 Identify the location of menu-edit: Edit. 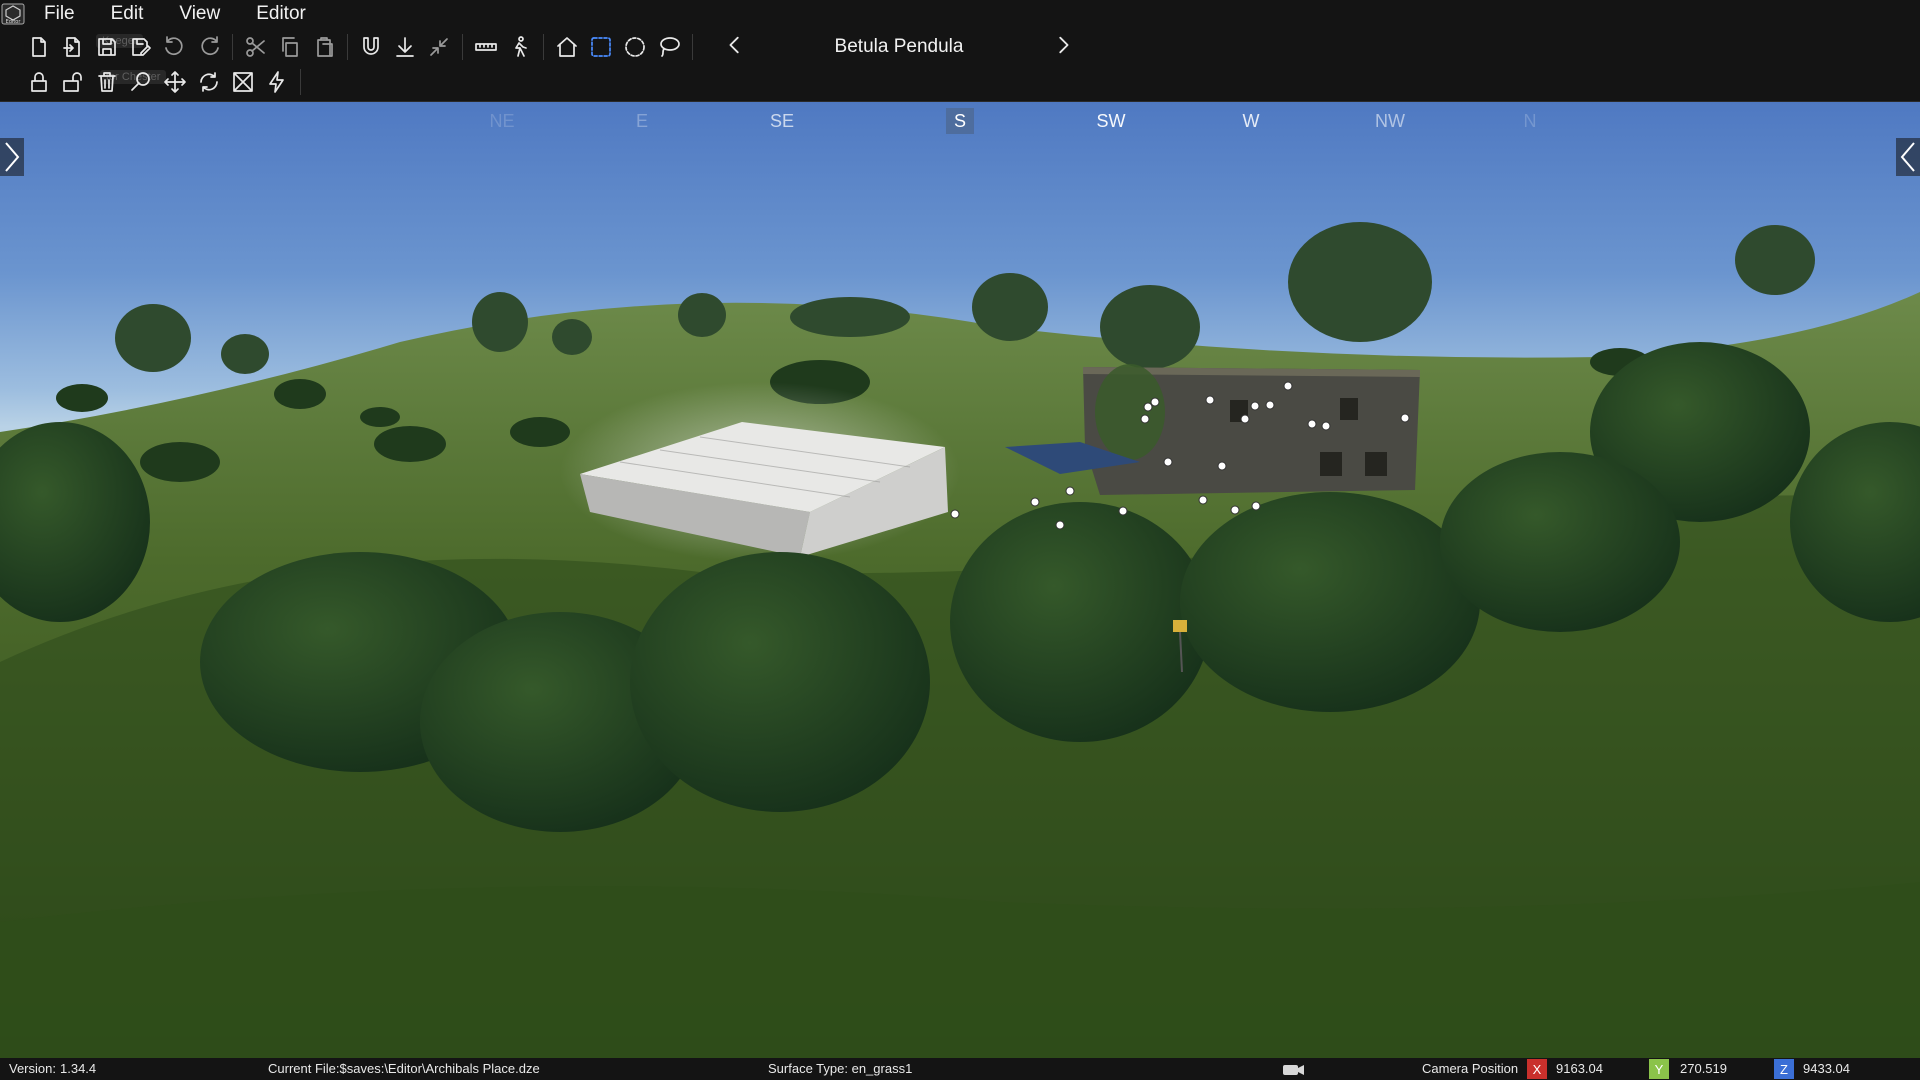
(127, 14).